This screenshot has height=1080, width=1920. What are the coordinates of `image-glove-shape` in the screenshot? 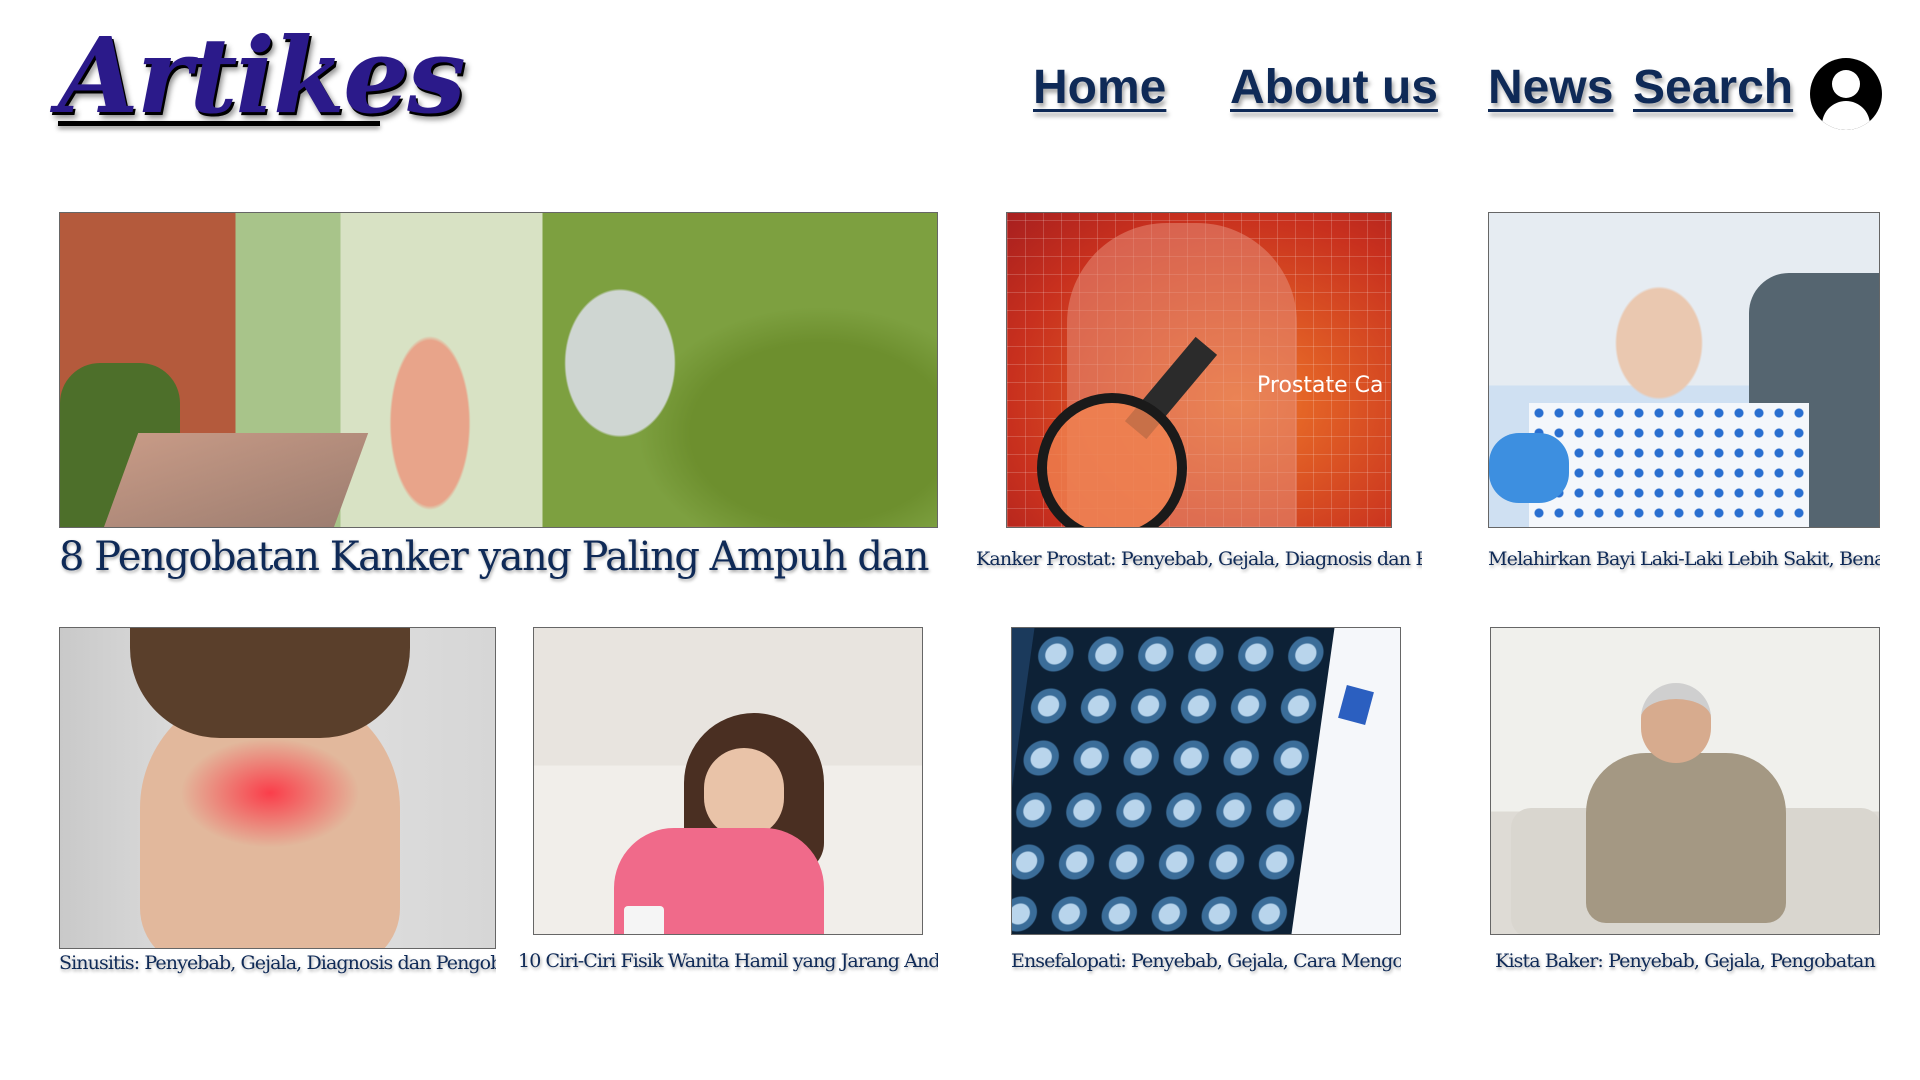 It's located at (1529, 468).